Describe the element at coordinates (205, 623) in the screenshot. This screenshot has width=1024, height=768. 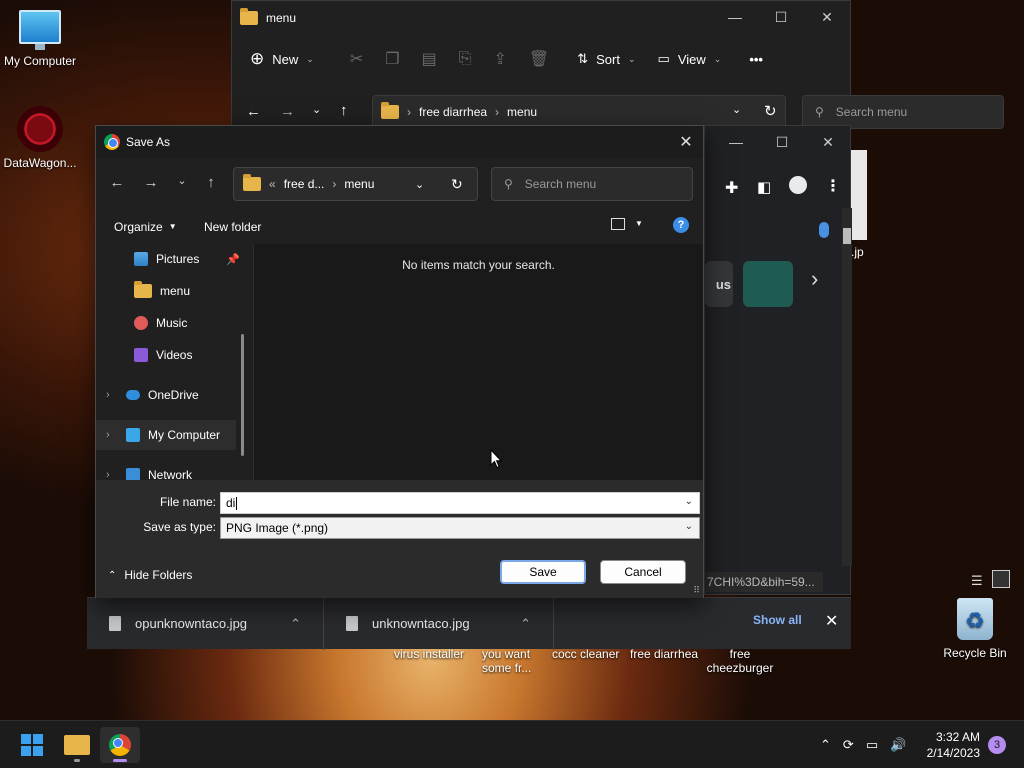
I see `download-item: opunknowntaco.jpg ⌃` at that location.